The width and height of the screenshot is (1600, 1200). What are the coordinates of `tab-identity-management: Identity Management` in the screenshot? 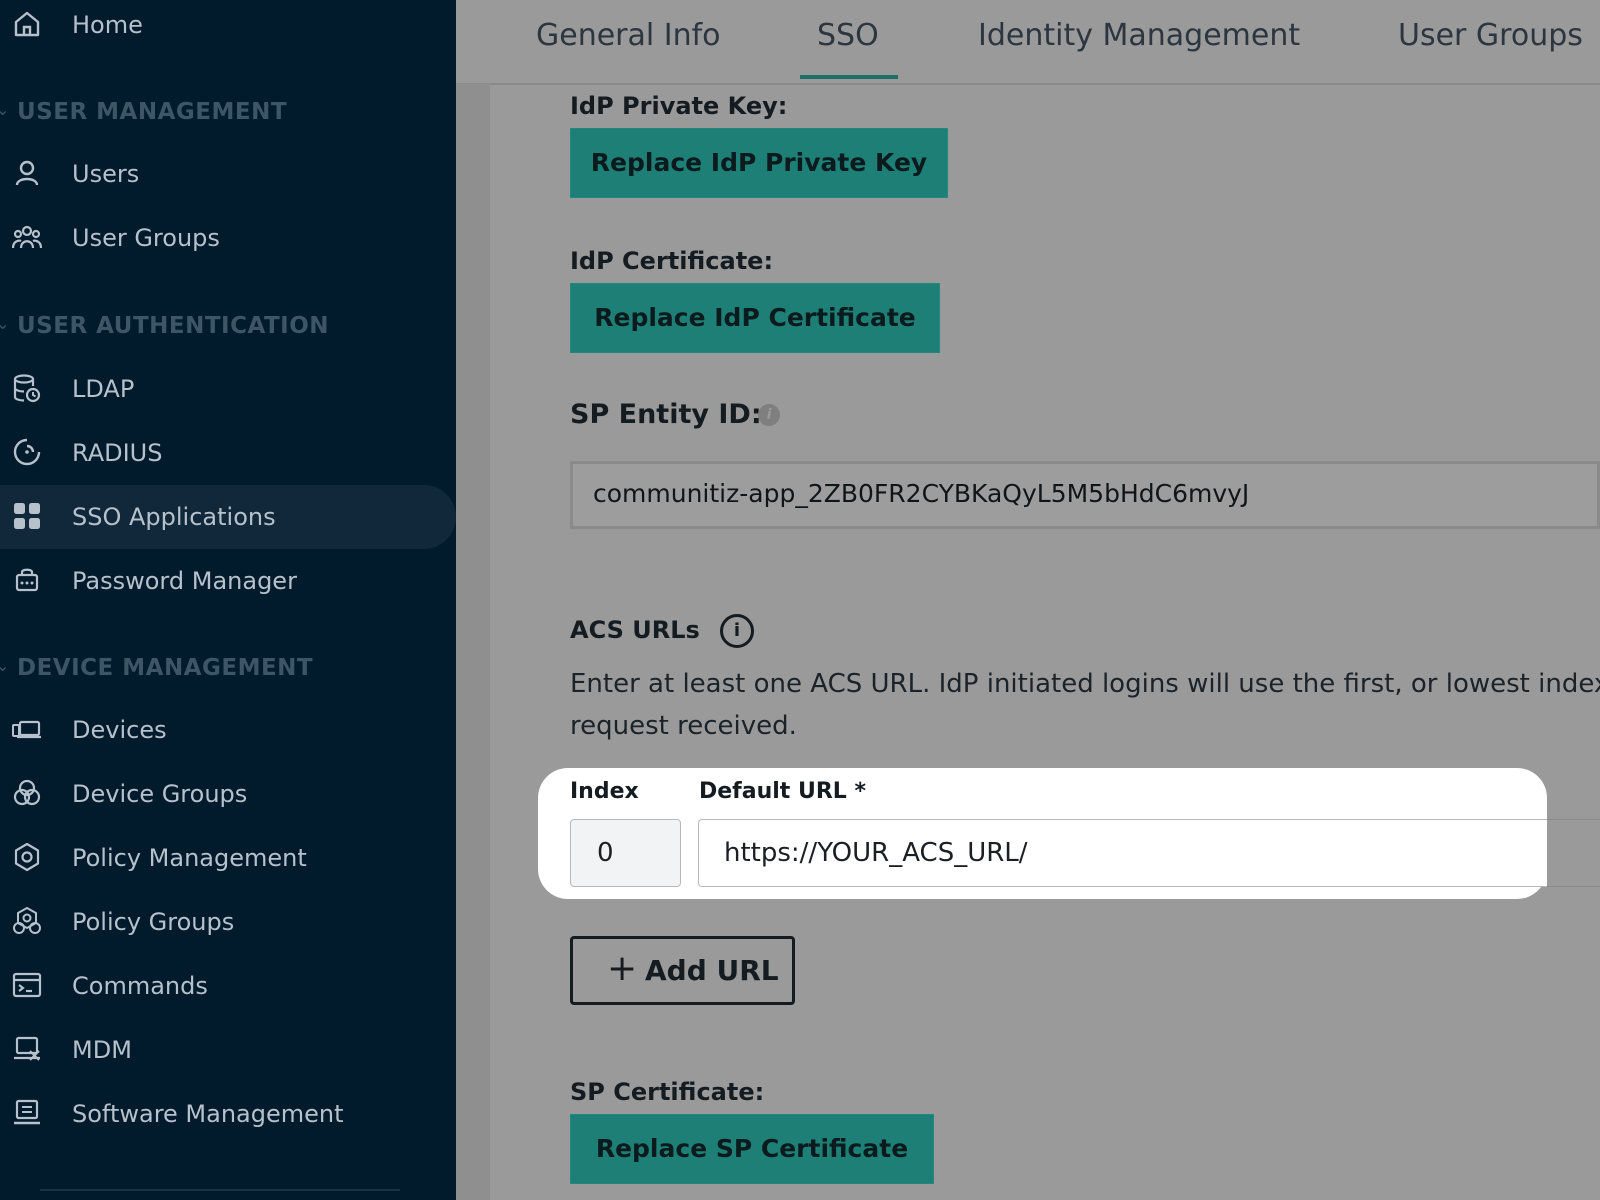 It's located at (1139, 35).